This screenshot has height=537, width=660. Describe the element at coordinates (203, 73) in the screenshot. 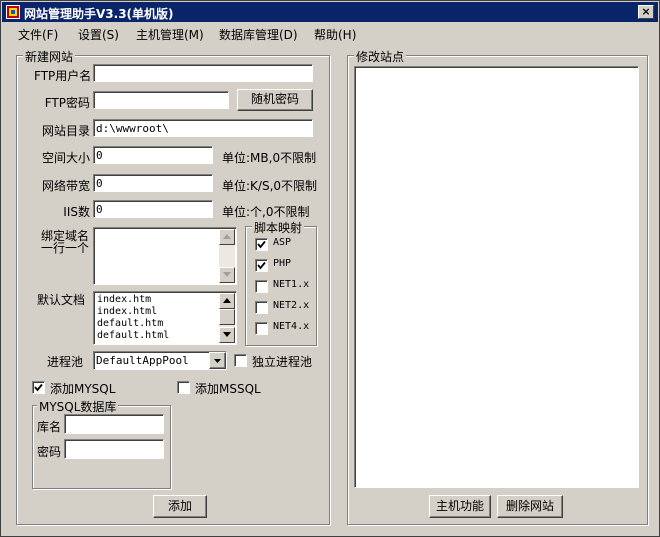

I see `ftp-user-input` at that location.